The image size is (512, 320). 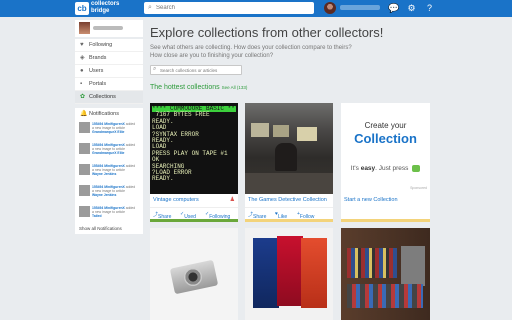 I want to click on users-icon: ●, so click(x=82, y=71).